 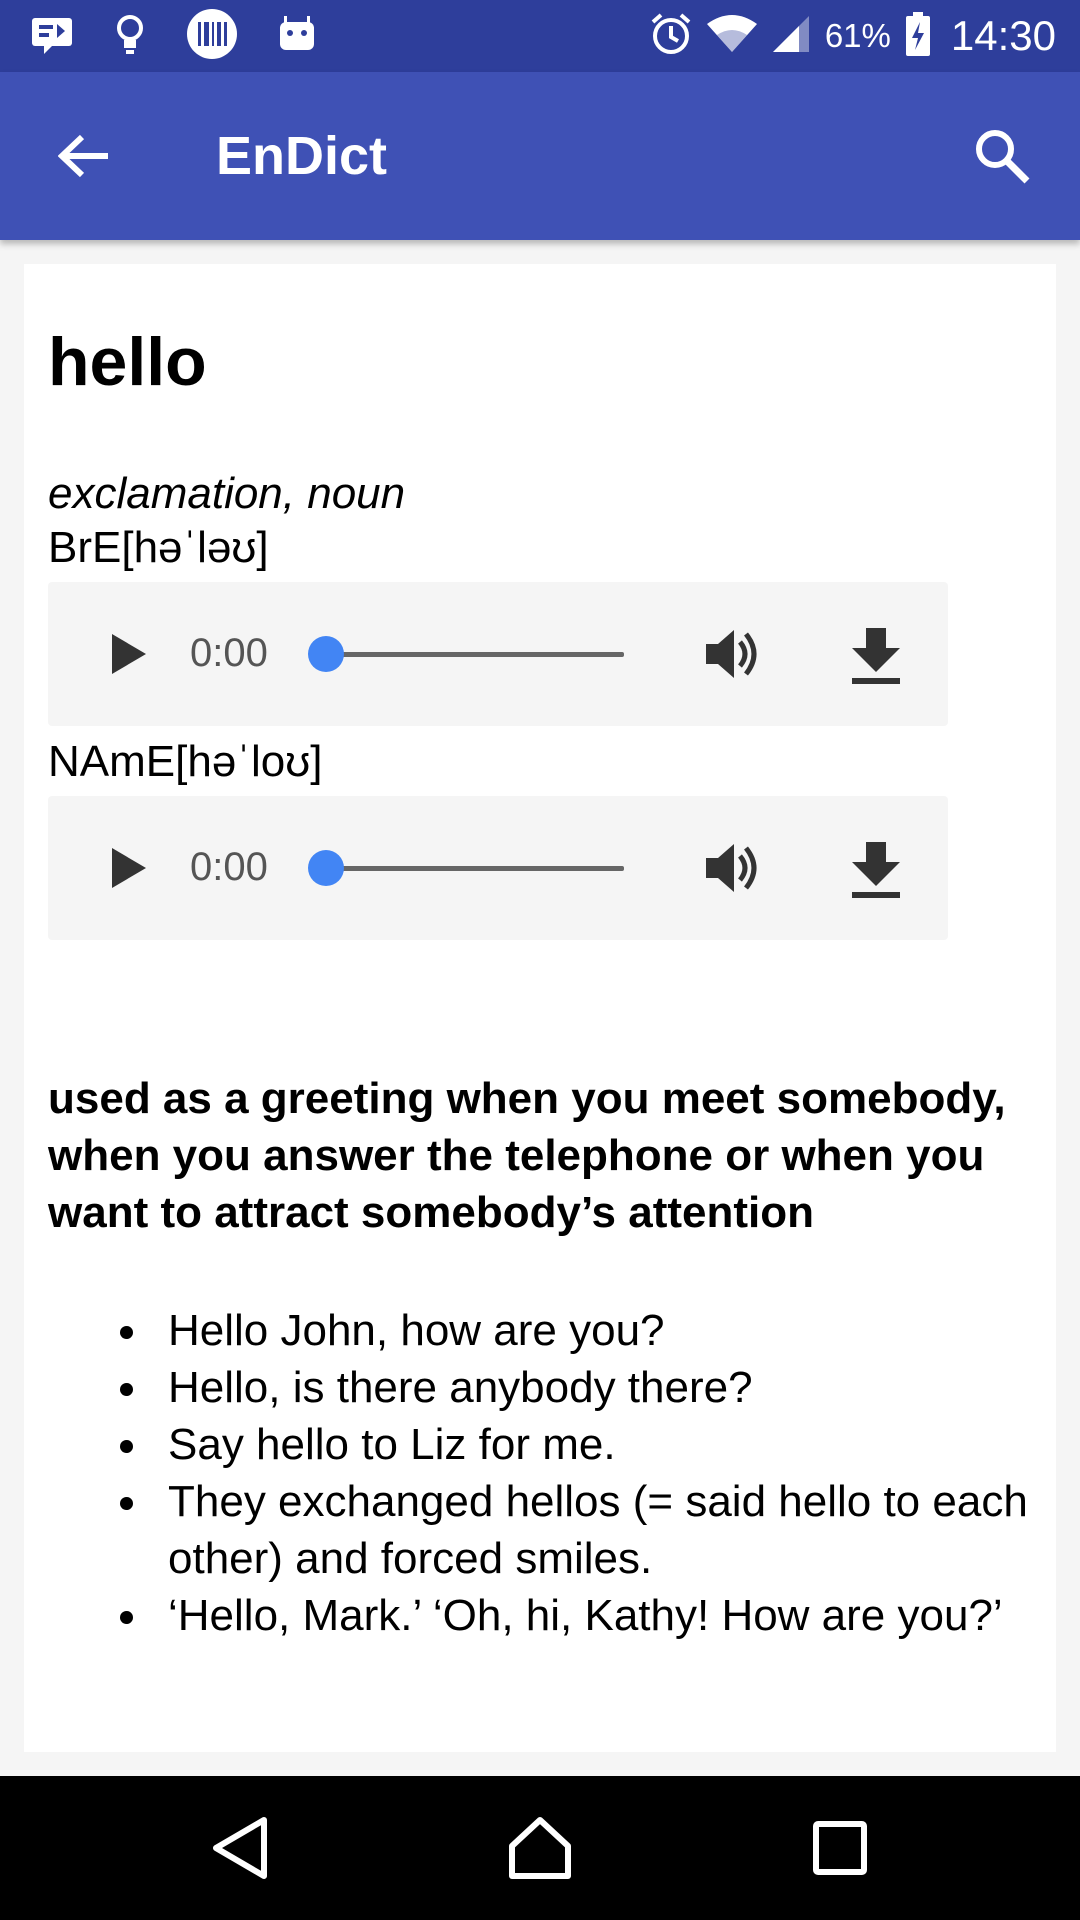 I want to click on nav-back-button, so click(x=240, y=1848).